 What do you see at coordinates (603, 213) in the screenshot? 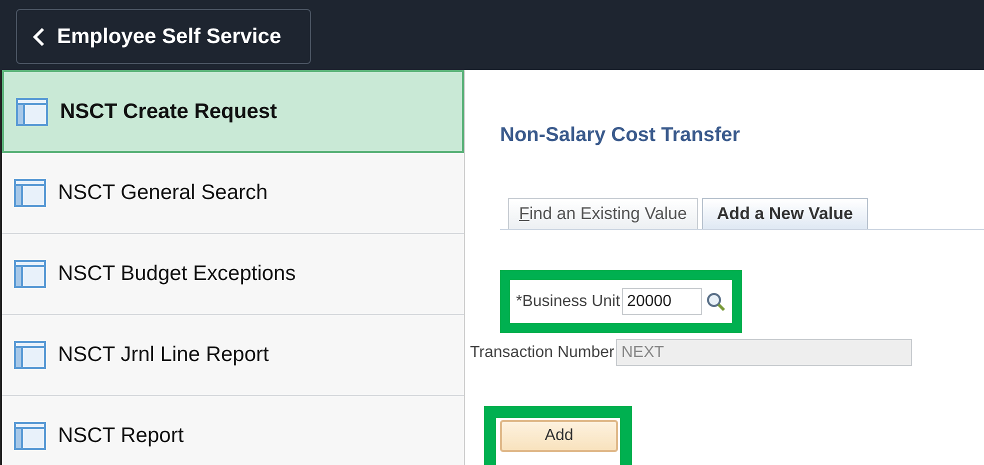
I see `tab: Find an Existing Value` at bounding box center [603, 213].